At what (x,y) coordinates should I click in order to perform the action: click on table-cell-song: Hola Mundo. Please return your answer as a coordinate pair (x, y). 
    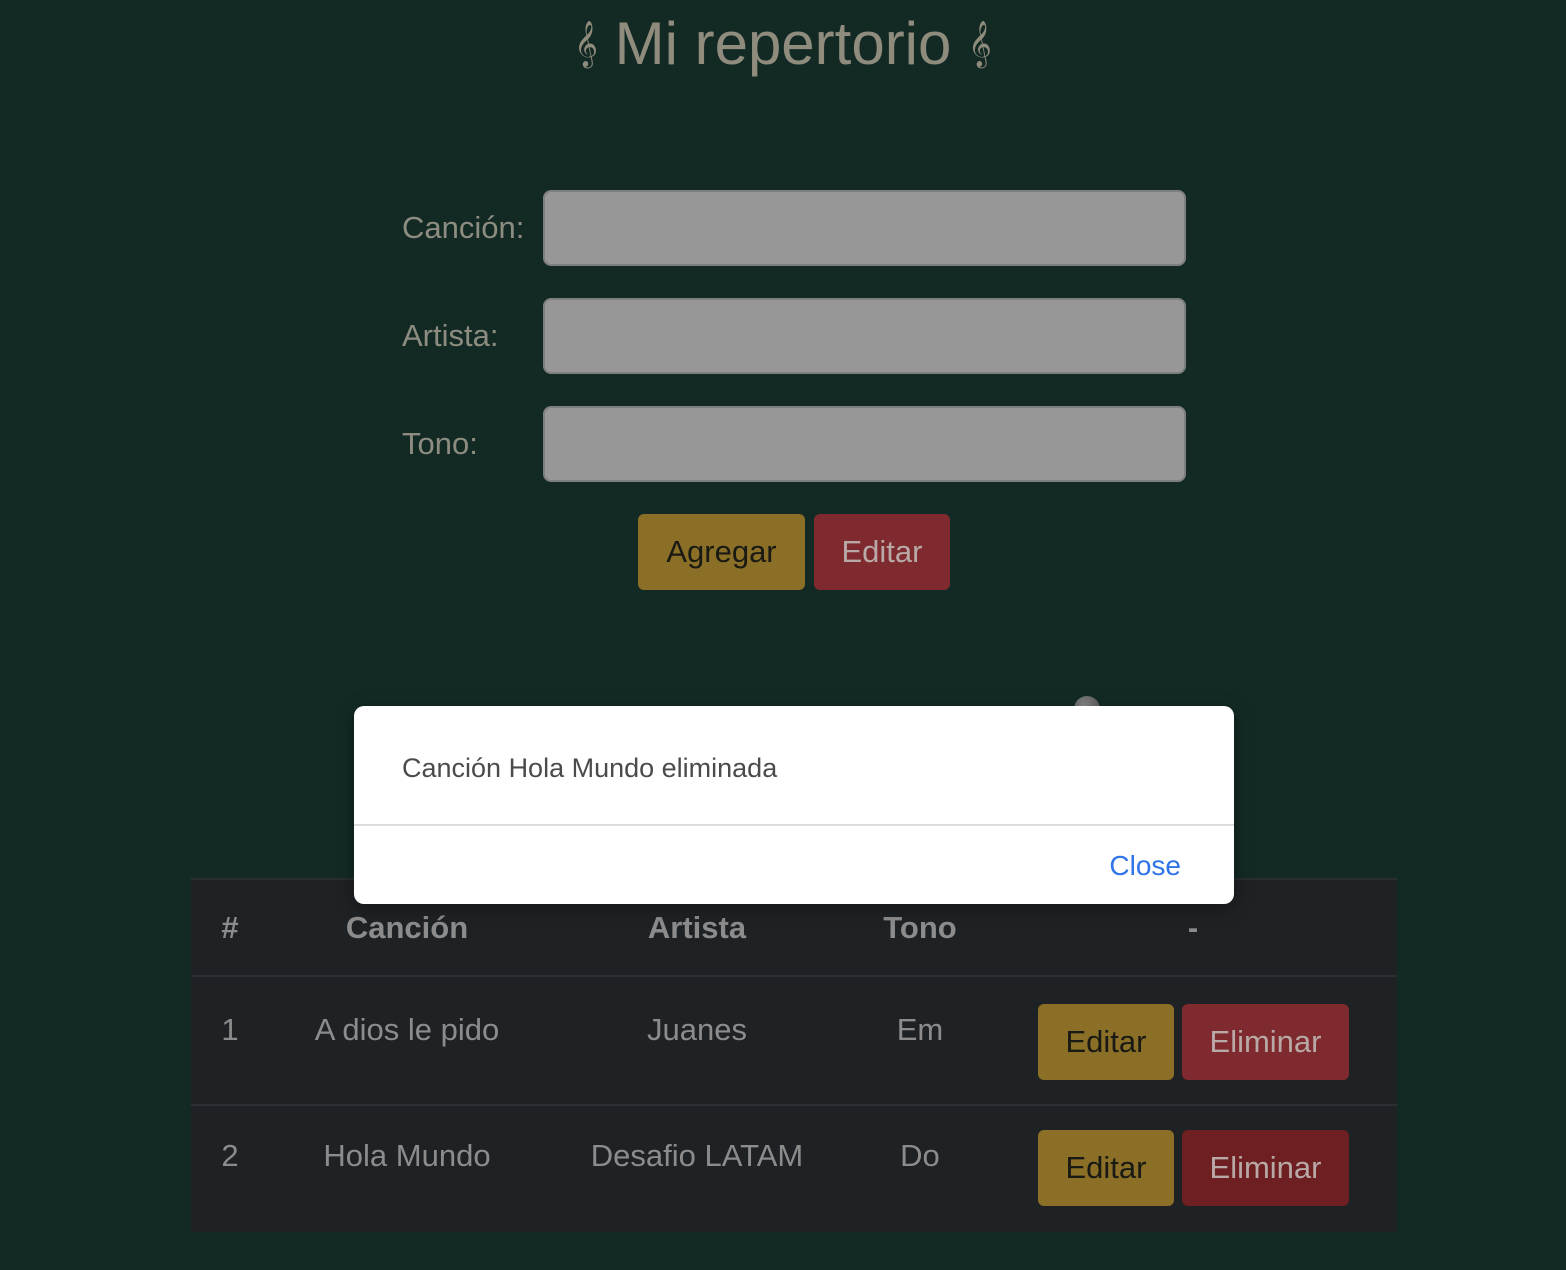
    Looking at the image, I should click on (407, 1155).